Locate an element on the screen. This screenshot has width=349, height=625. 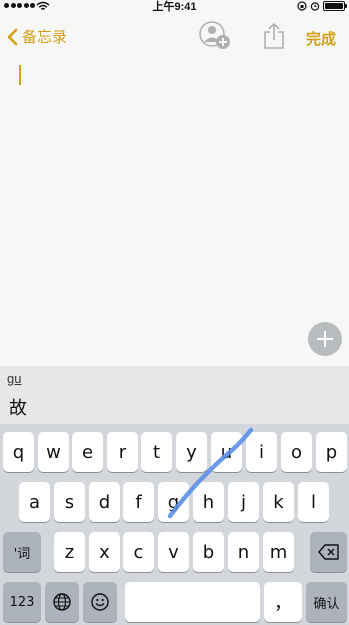
key-p: p is located at coordinates (331, 452).